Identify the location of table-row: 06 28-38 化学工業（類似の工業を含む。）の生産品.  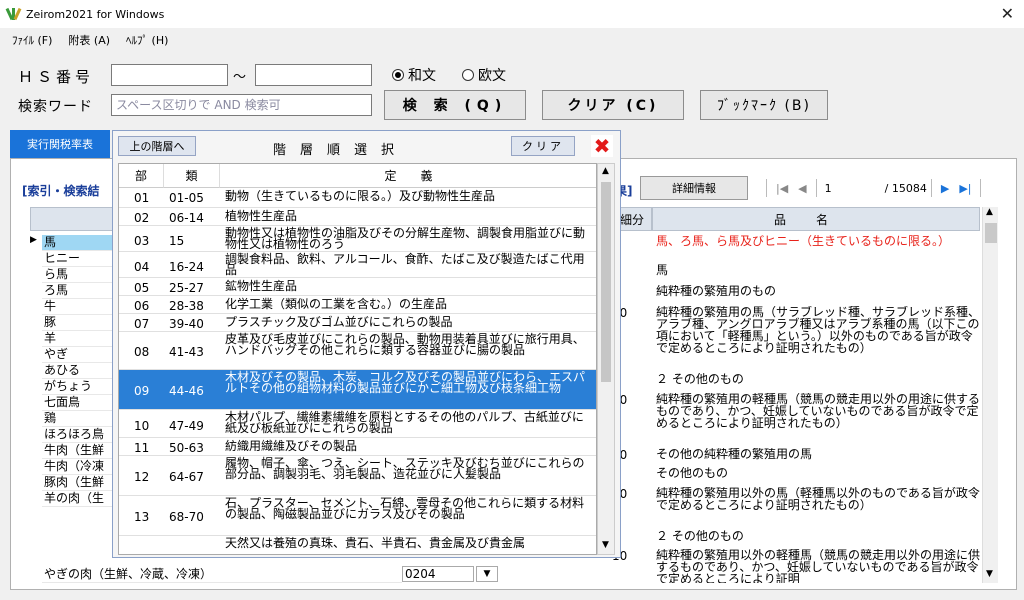
(357, 305).